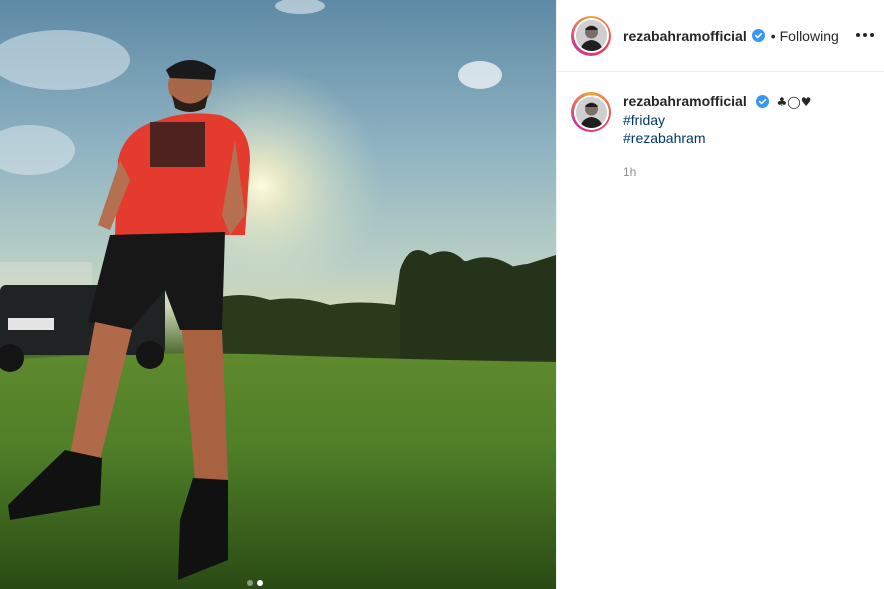 The width and height of the screenshot is (884, 589). I want to click on caption-username: rezabahramofficial, so click(685, 101).